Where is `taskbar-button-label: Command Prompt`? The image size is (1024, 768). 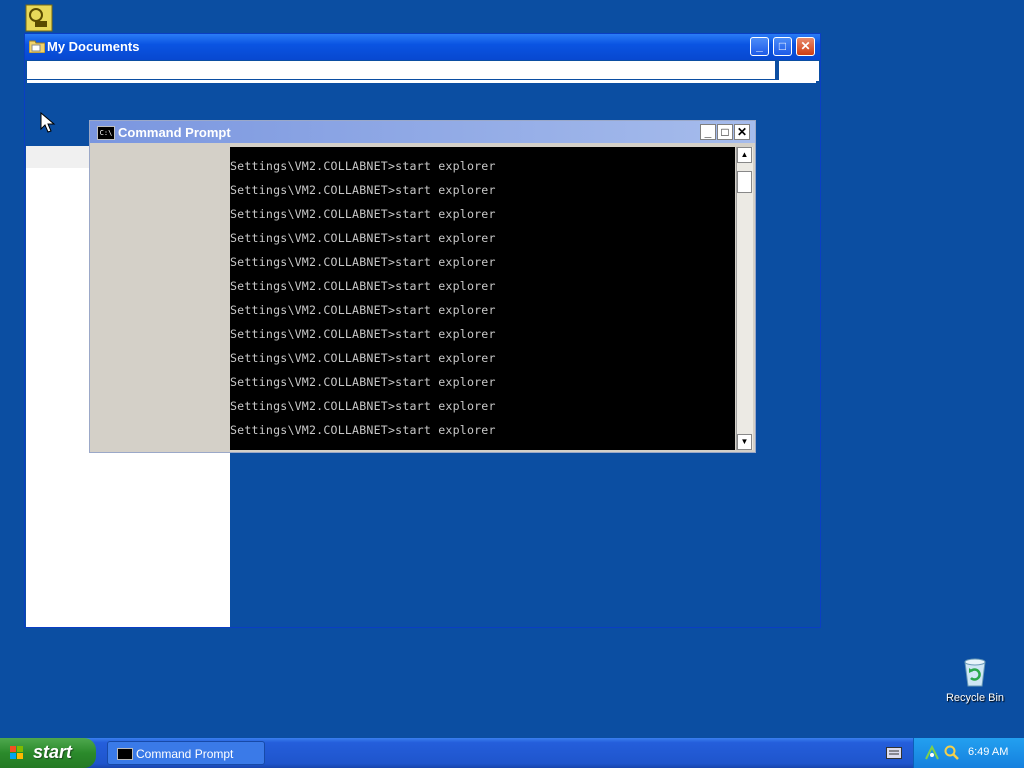
taskbar-button-label: Command Prompt is located at coordinates (185, 754).